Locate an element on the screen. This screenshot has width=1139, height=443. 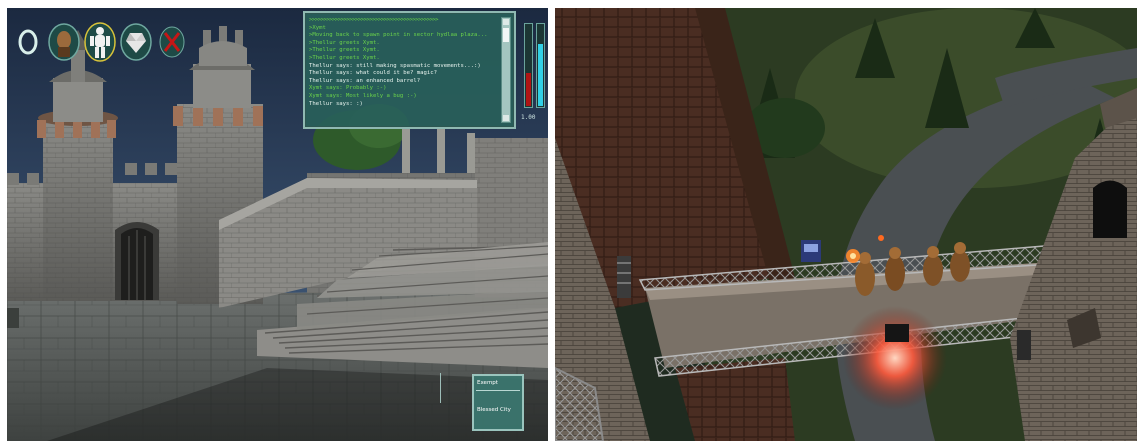
blessed-city-button: Blessed City is located at coordinates (498, 410).